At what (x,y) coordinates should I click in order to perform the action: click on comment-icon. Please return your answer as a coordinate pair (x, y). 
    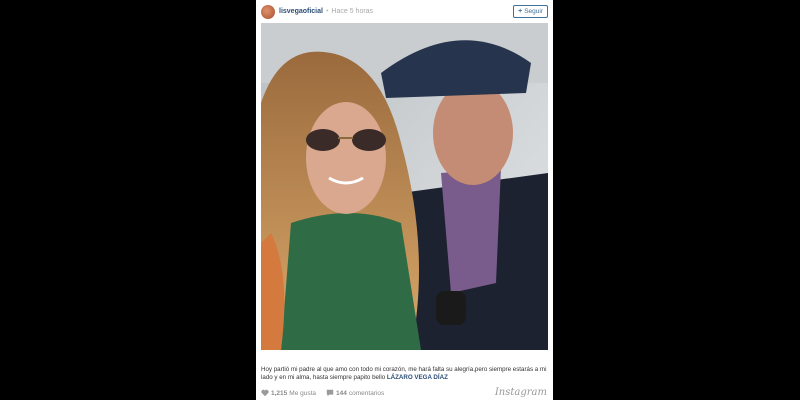
    Looking at the image, I should click on (330, 393).